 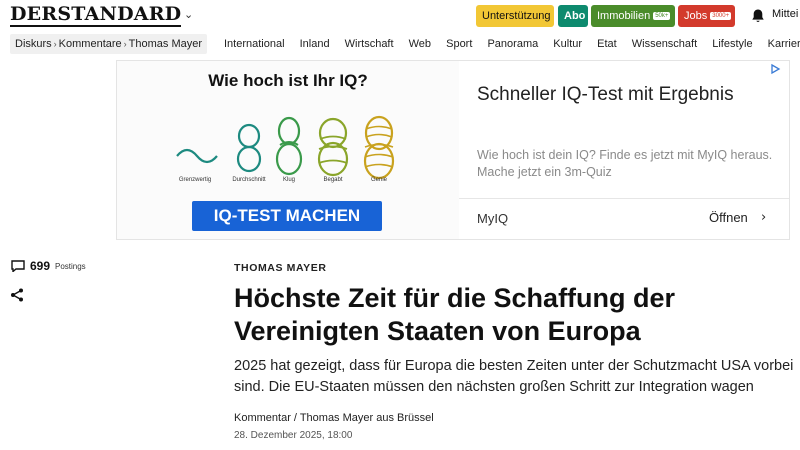 I want to click on article-kicker: THOMAS MAYER, so click(x=280, y=268).